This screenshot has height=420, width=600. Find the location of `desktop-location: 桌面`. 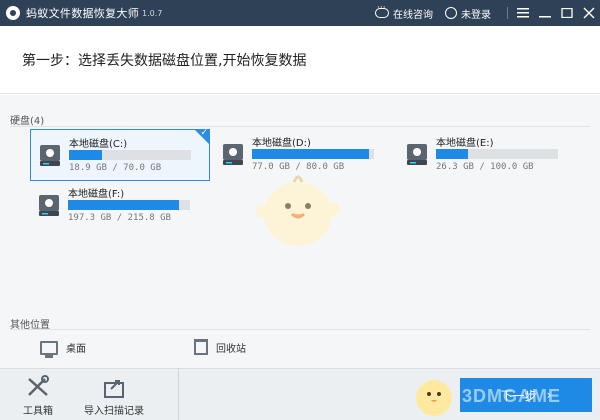

desktop-location: 桌面 is located at coordinates (63, 349).